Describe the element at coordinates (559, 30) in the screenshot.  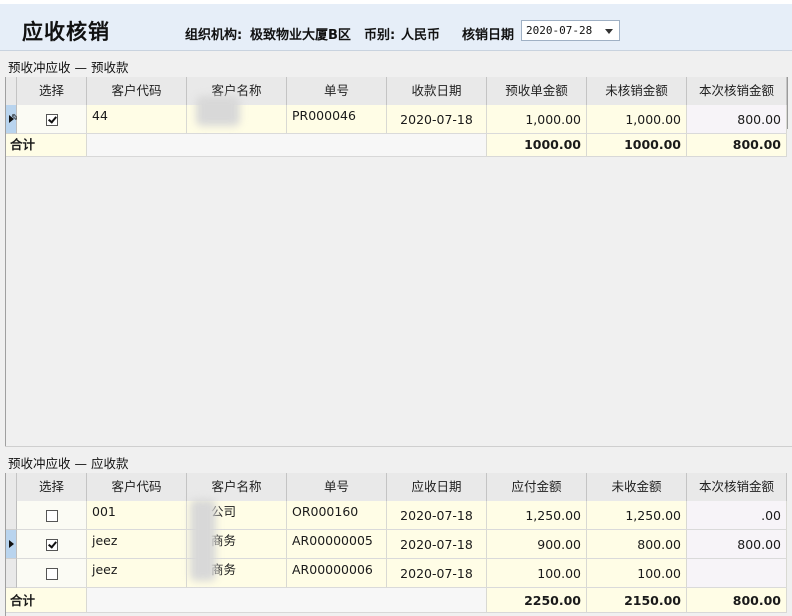
I see `date-value: 2020-07-28` at that location.